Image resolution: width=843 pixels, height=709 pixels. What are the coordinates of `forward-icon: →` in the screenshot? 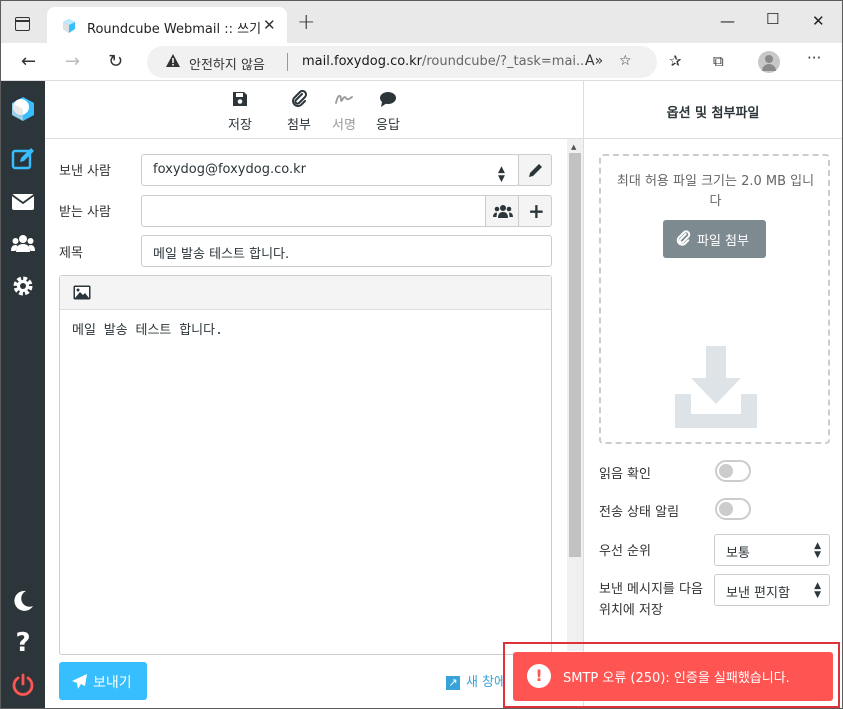 It's located at (72, 61).